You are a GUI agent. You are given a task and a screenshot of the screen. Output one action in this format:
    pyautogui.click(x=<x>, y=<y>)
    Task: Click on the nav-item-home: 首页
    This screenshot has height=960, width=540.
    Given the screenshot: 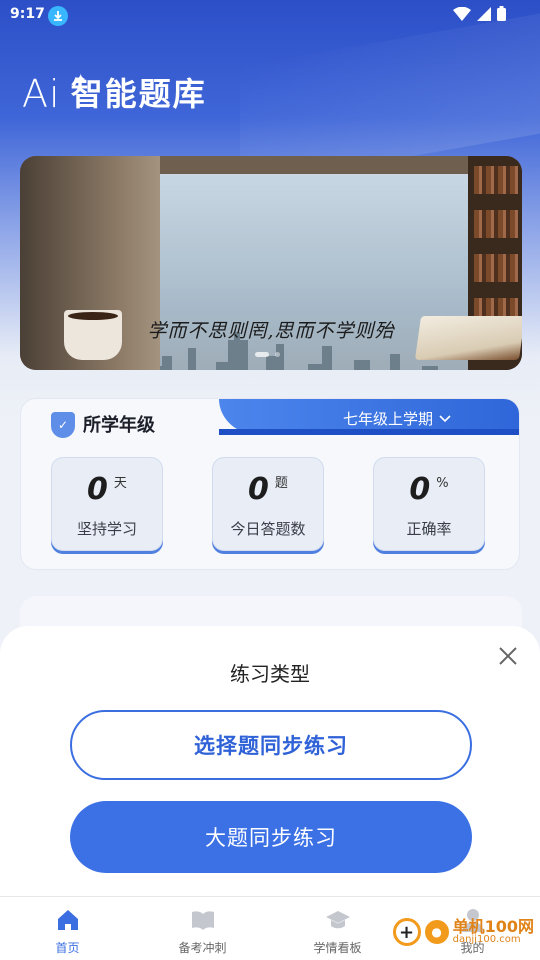 What is the action you would take?
    pyautogui.click(x=67, y=928)
    